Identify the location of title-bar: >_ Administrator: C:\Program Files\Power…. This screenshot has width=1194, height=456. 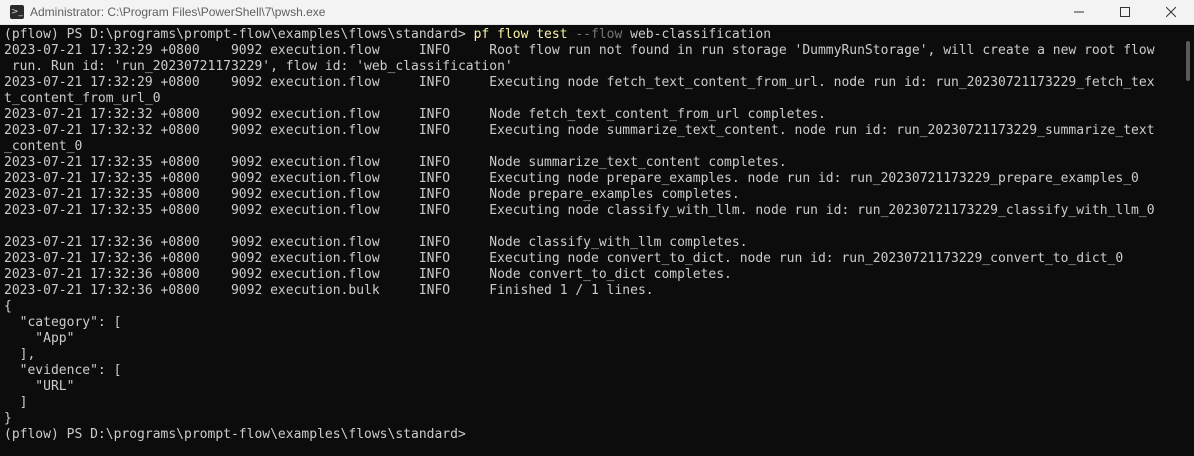
(597, 12).